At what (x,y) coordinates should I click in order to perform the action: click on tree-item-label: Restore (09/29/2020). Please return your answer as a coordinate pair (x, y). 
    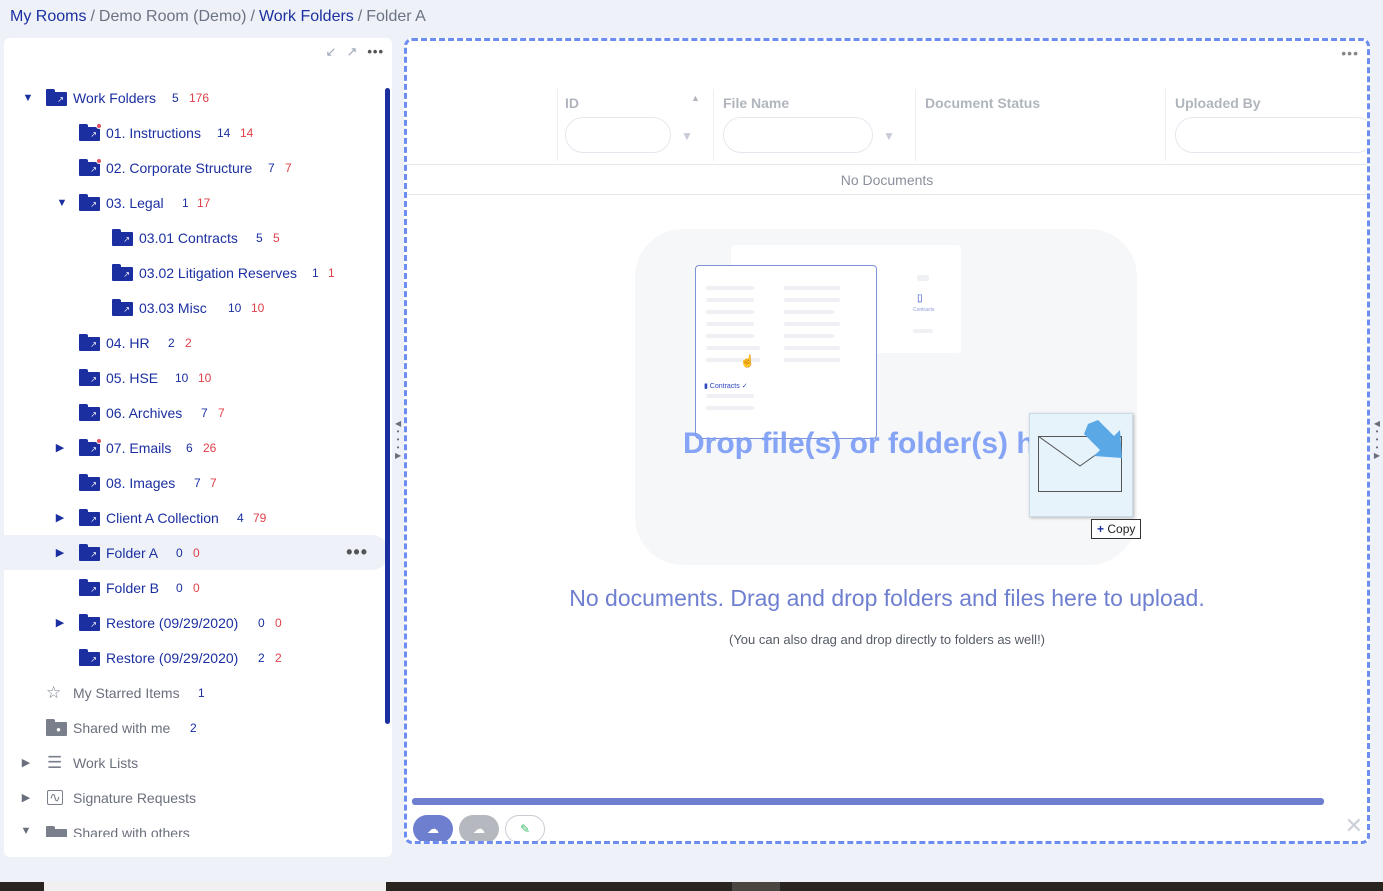
    Looking at the image, I should click on (172, 657).